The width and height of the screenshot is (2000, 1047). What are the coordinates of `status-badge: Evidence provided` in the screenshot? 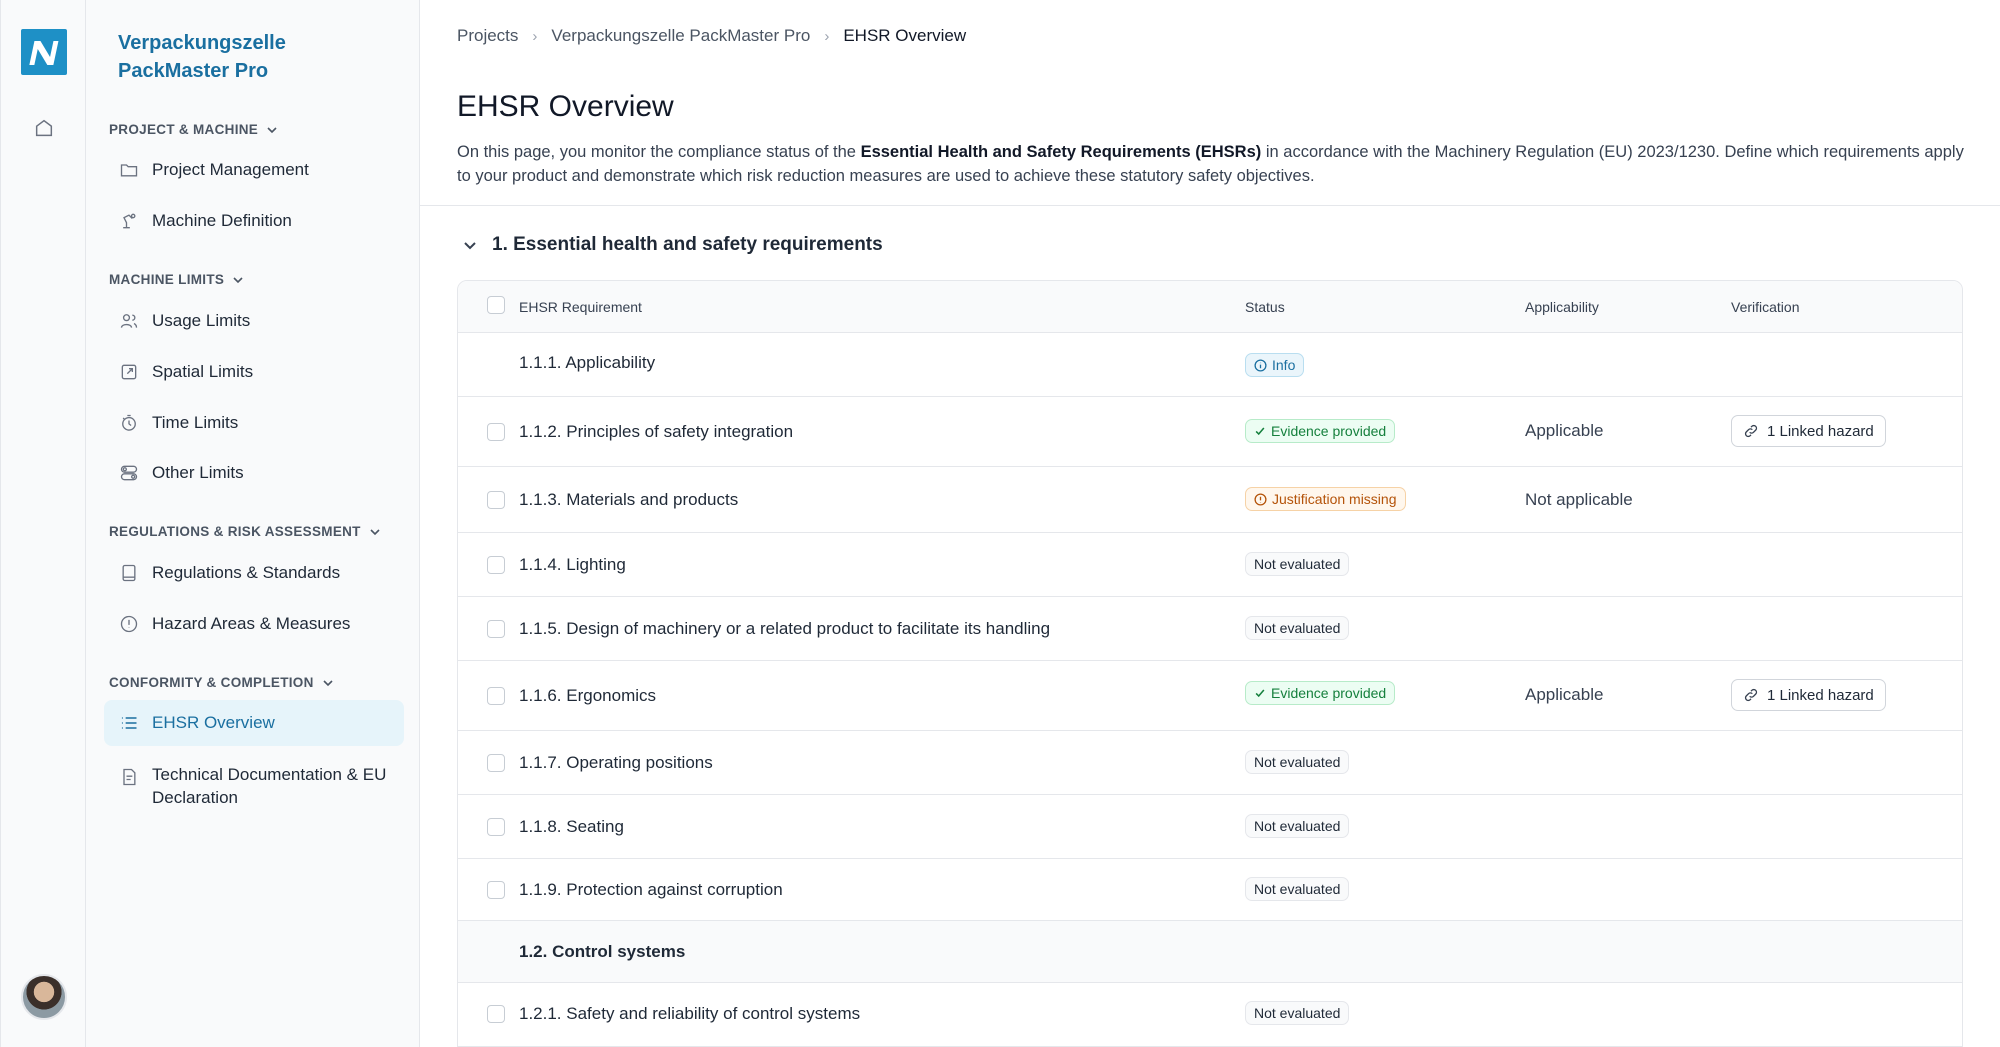 It's located at (1320, 693).